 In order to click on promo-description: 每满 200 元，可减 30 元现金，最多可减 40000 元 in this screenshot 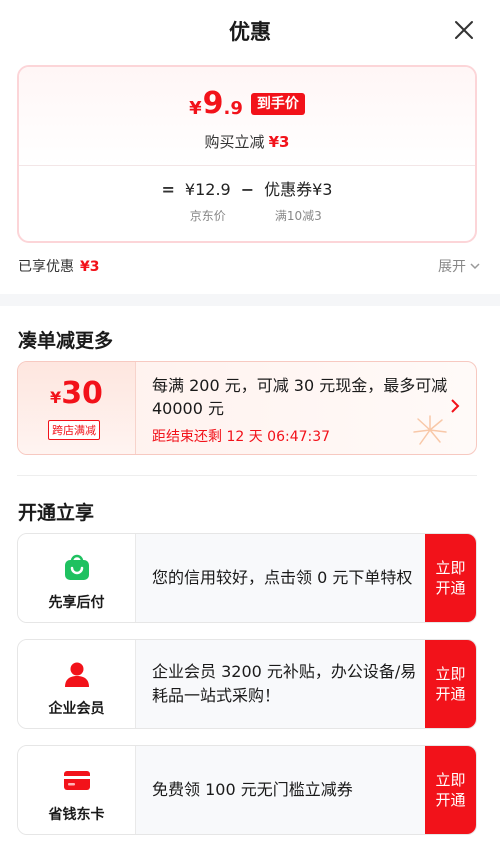, I will do `click(300, 397)`.